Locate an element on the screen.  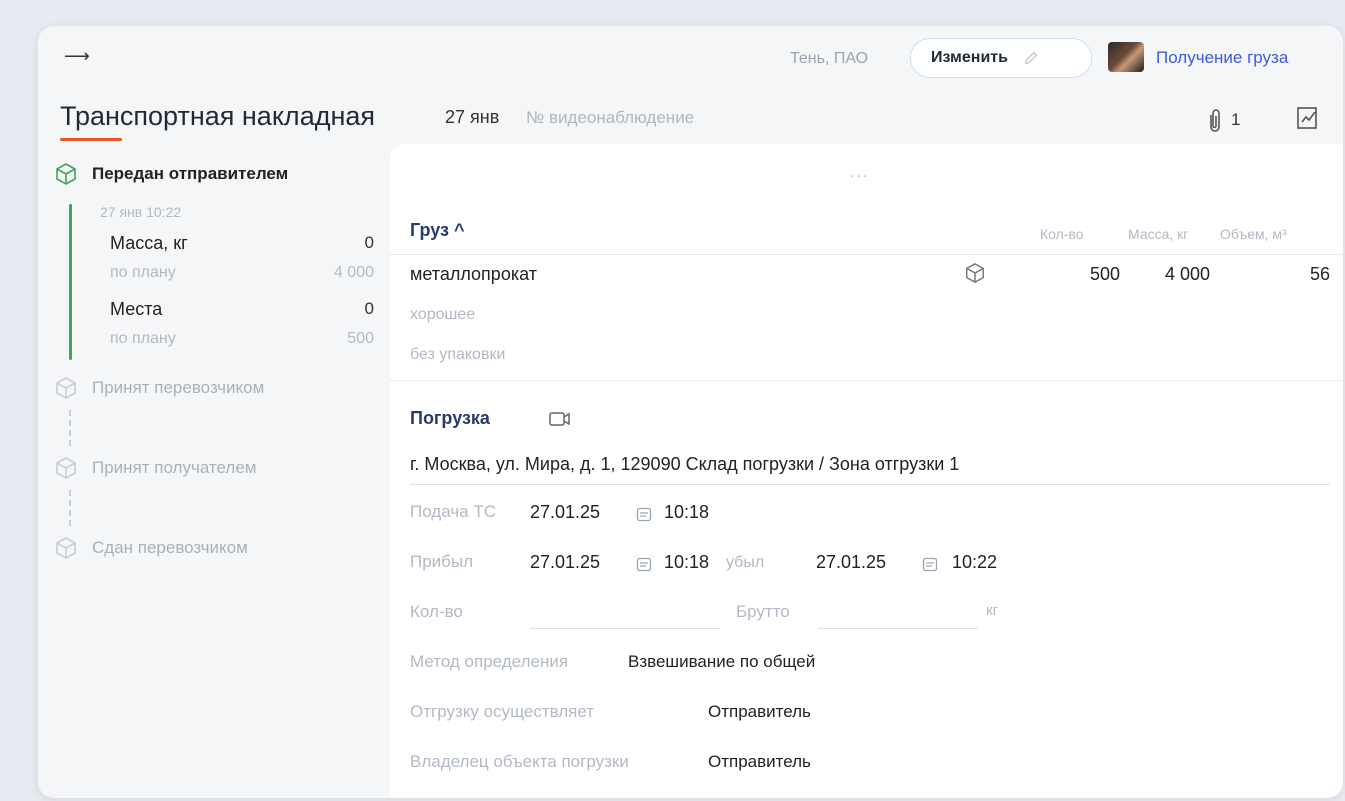
shipper-value: Отправитель is located at coordinates (759, 712).